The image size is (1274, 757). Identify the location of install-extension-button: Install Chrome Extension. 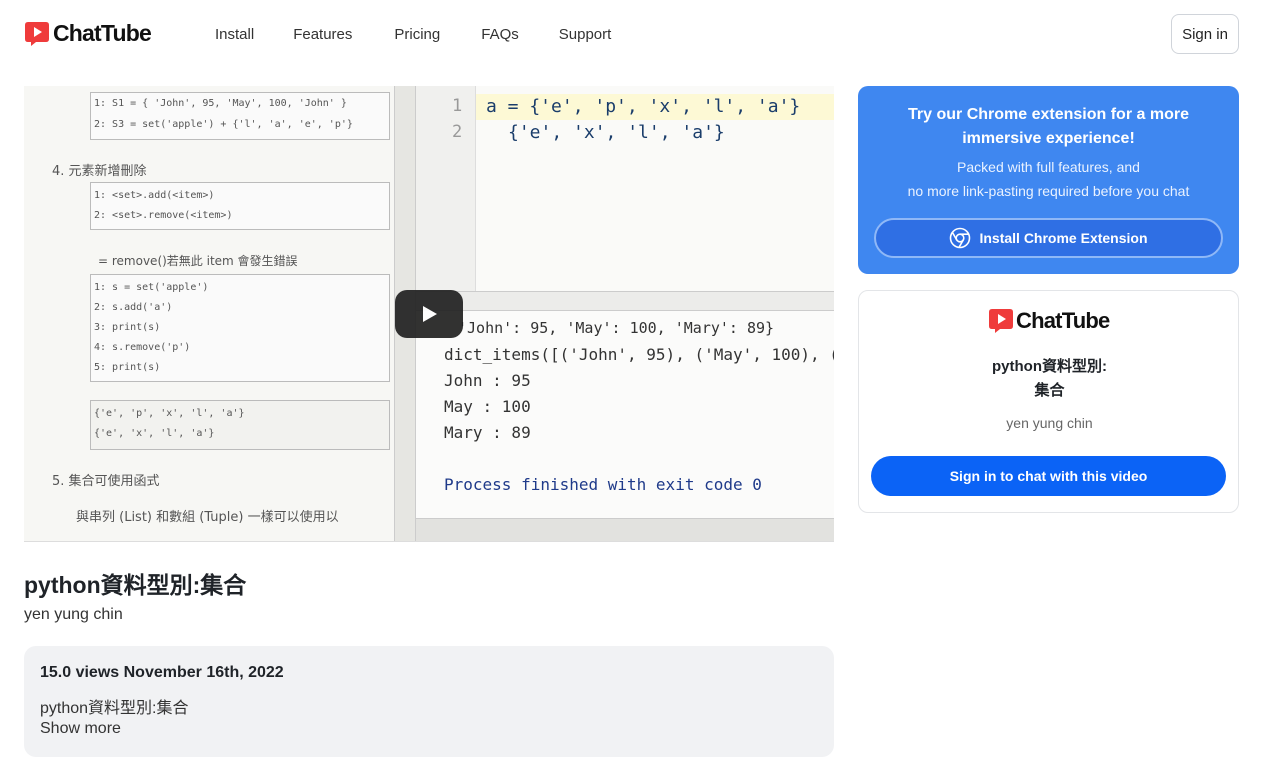
(1048, 238).